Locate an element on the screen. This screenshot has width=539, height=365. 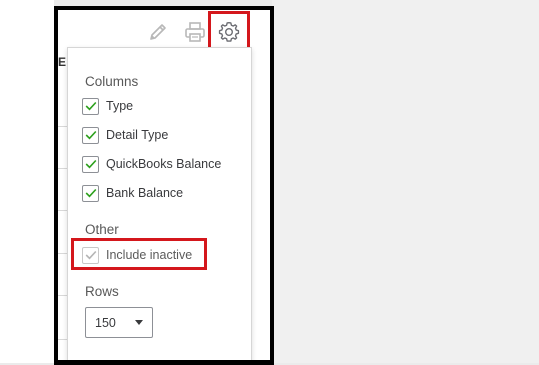
rows-heading: Rows is located at coordinates (102, 291).